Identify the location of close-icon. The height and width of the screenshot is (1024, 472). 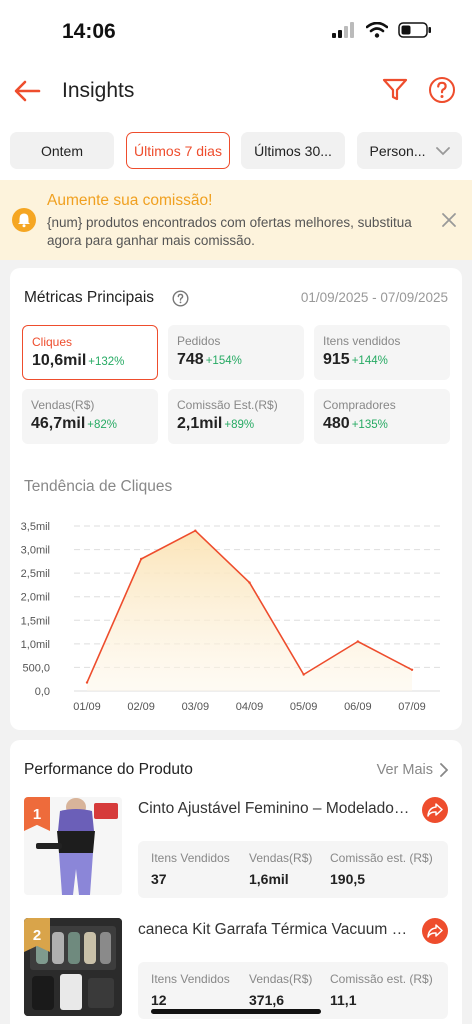
(449, 220).